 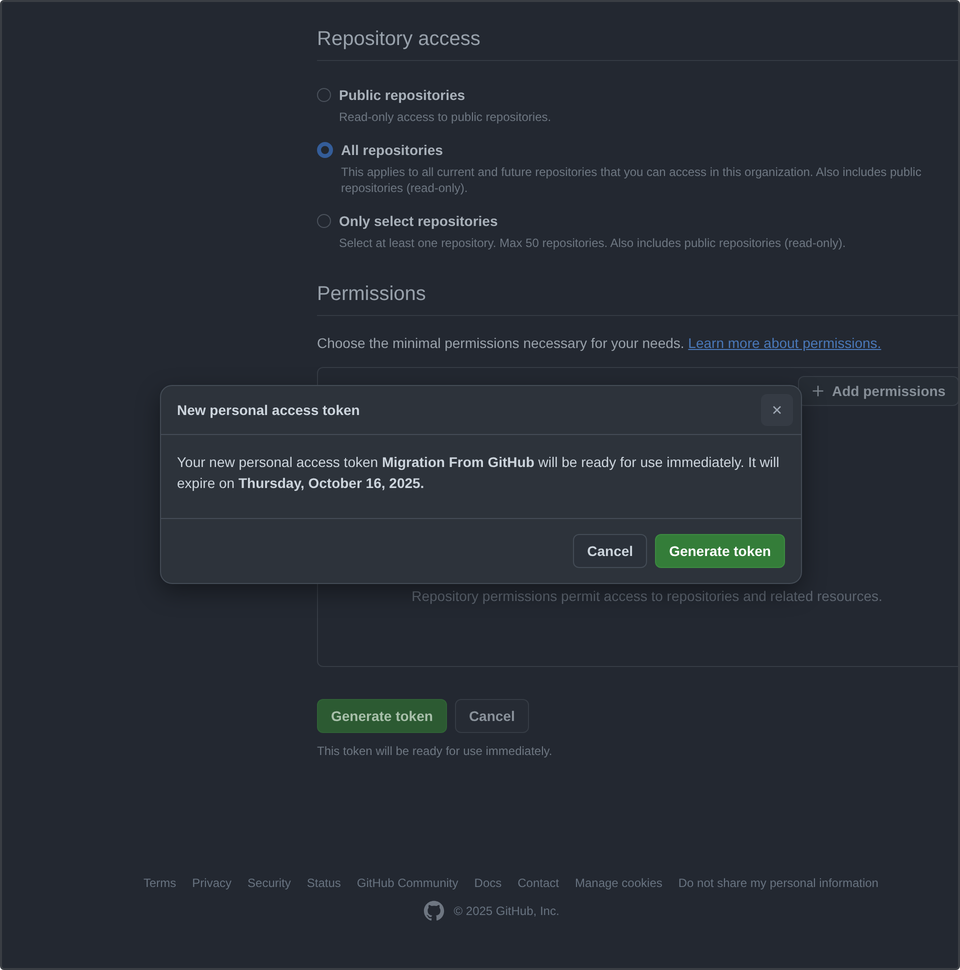 What do you see at coordinates (637, 299) in the screenshot?
I see `section-heading: Permissions` at bounding box center [637, 299].